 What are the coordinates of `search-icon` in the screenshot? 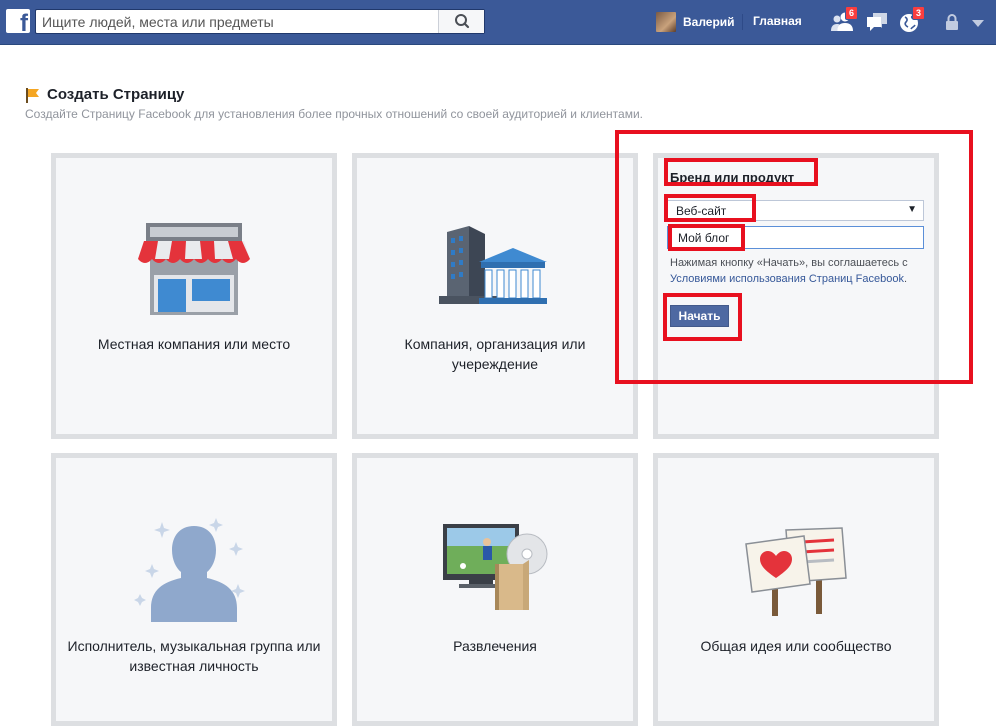 It's located at (462, 21).